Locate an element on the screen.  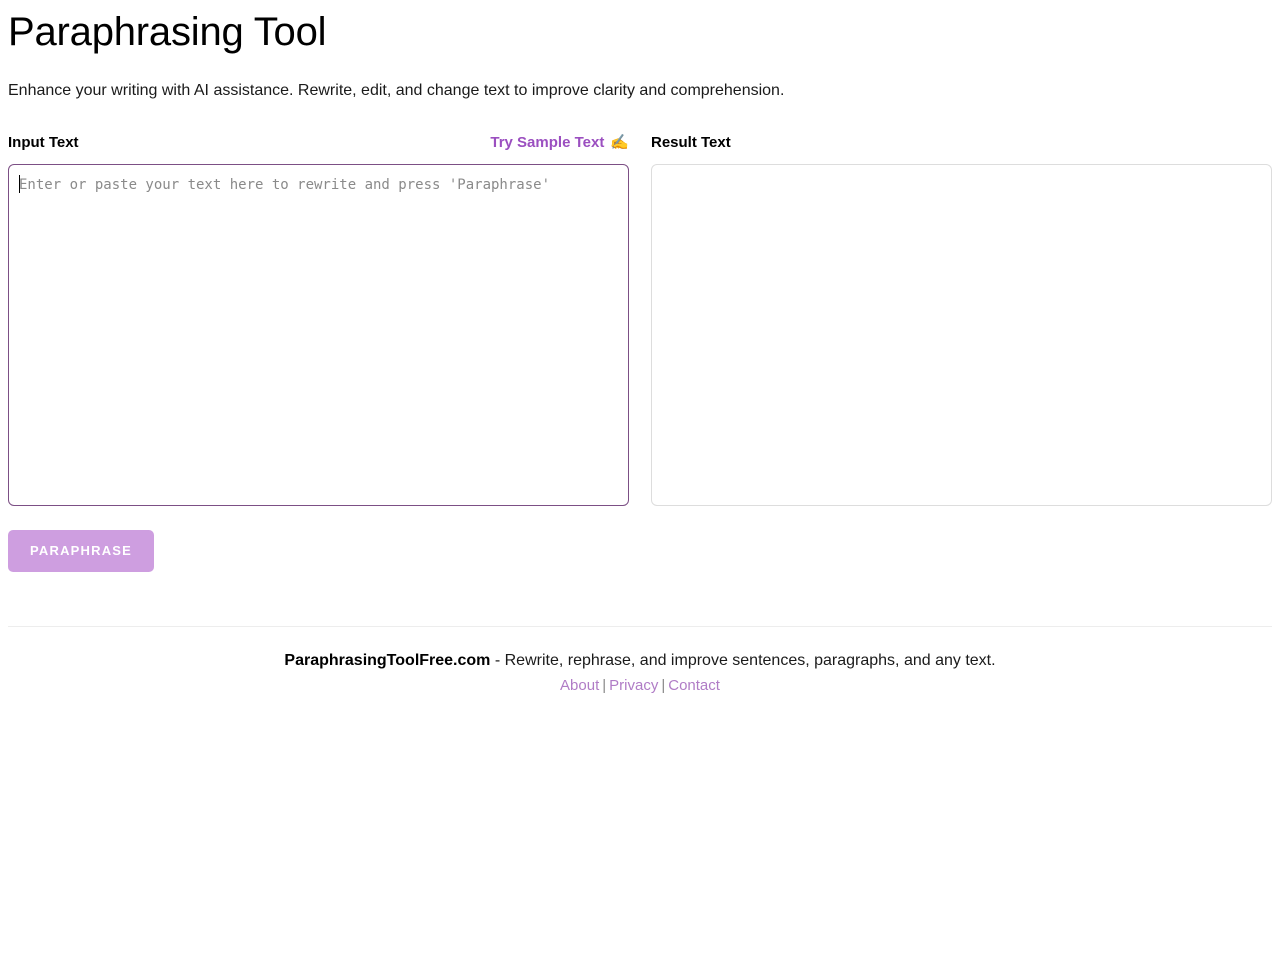
footer-links: About | Privacy | Contact is located at coordinates (640, 686).